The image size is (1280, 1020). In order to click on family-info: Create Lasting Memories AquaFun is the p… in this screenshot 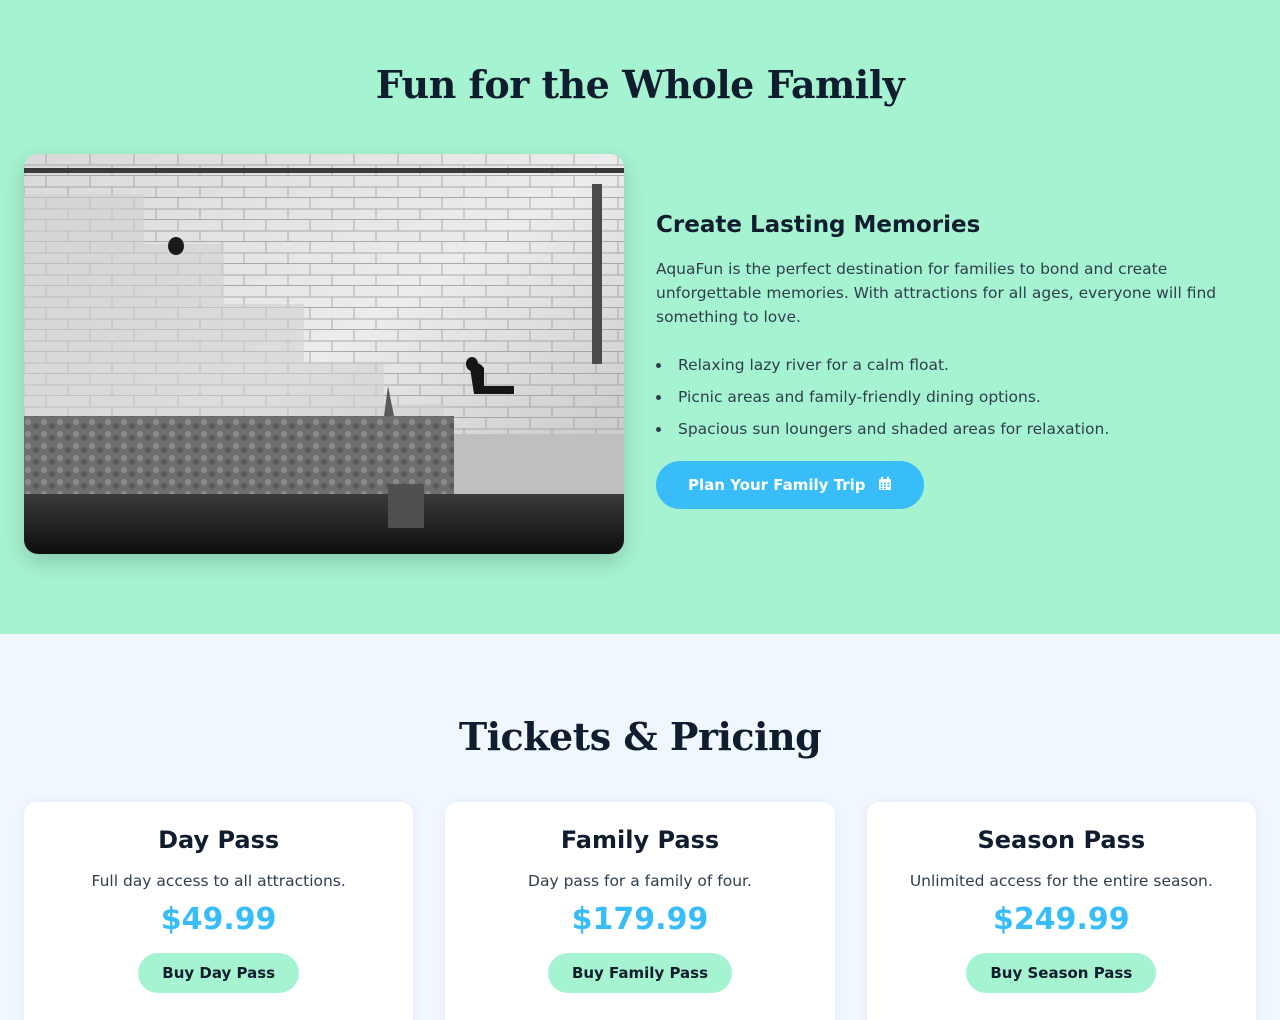, I will do `click(956, 360)`.